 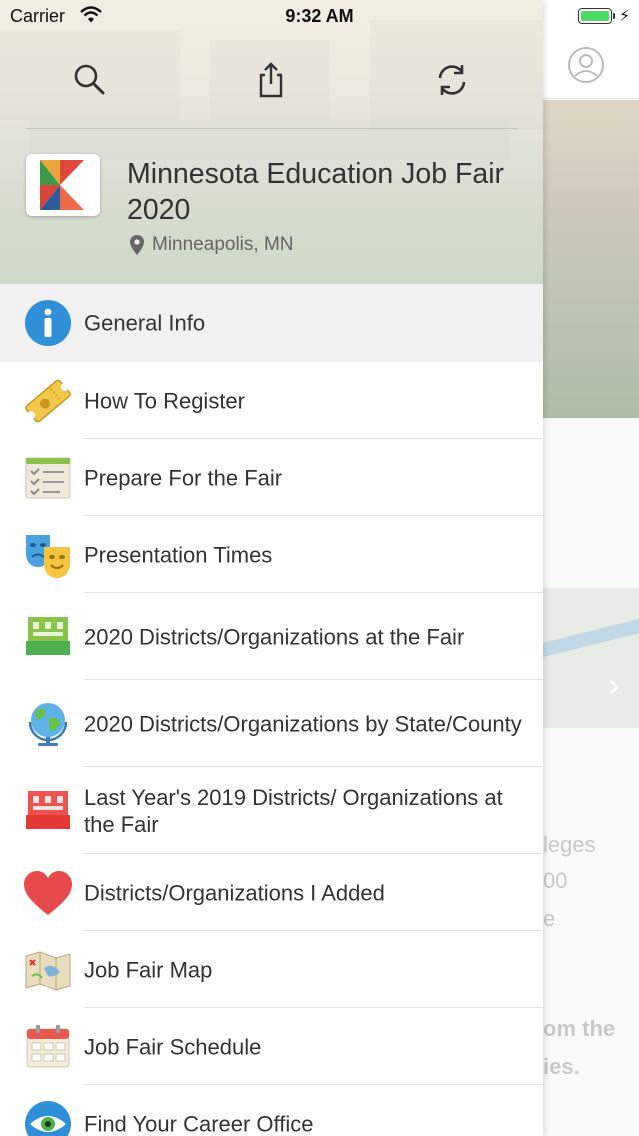 I want to click on menu-item-label: How To Register, so click(x=164, y=400).